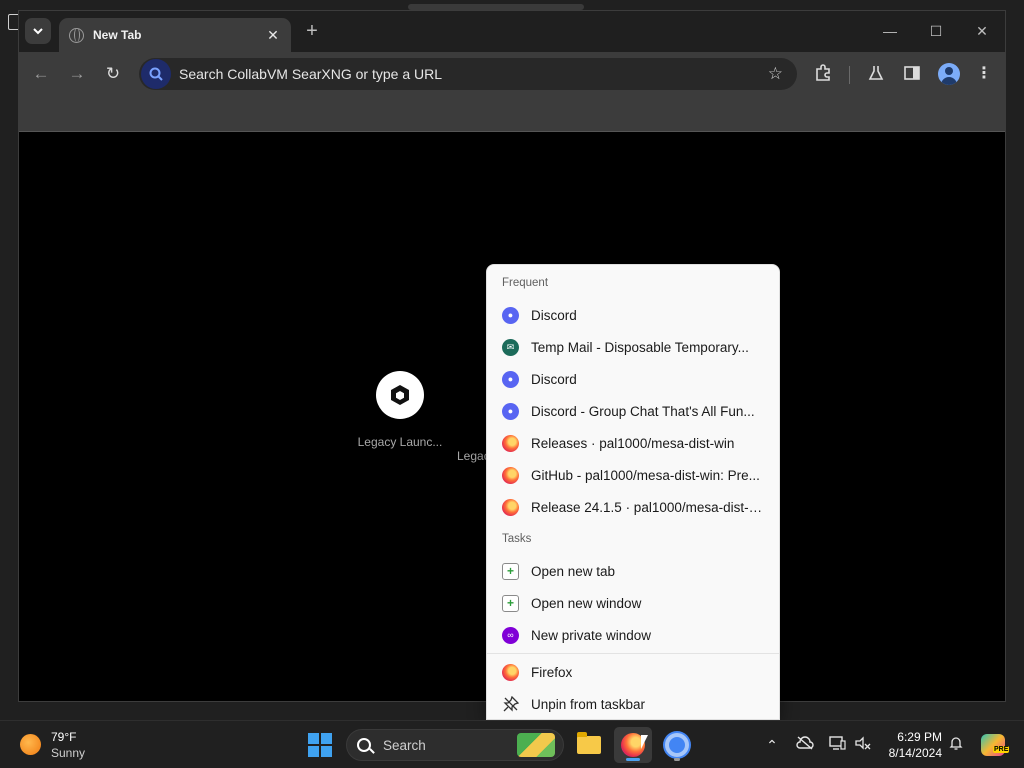 The width and height of the screenshot is (1024, 768). What do you see at coordinates (175, 35) in the screenshot?
I see `tab-new-tab: New Tab ✕` at bounding box center [175, 35].